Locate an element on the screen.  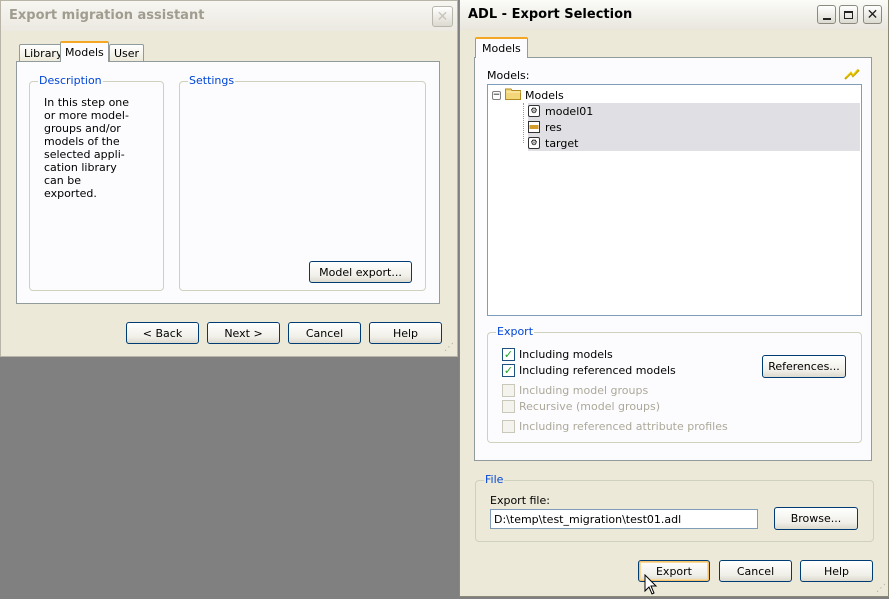
window-title: ADL - Export Selection is located at coordinates (550, 14).